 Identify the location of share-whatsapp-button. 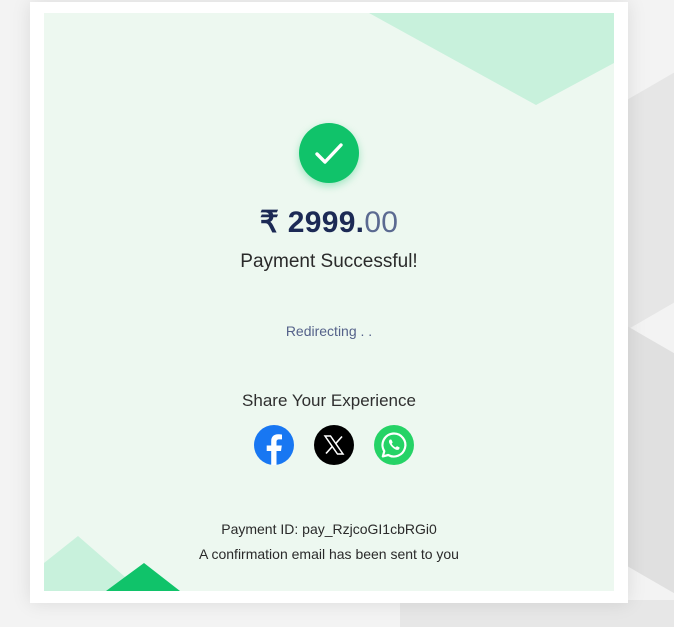
(394, 445).